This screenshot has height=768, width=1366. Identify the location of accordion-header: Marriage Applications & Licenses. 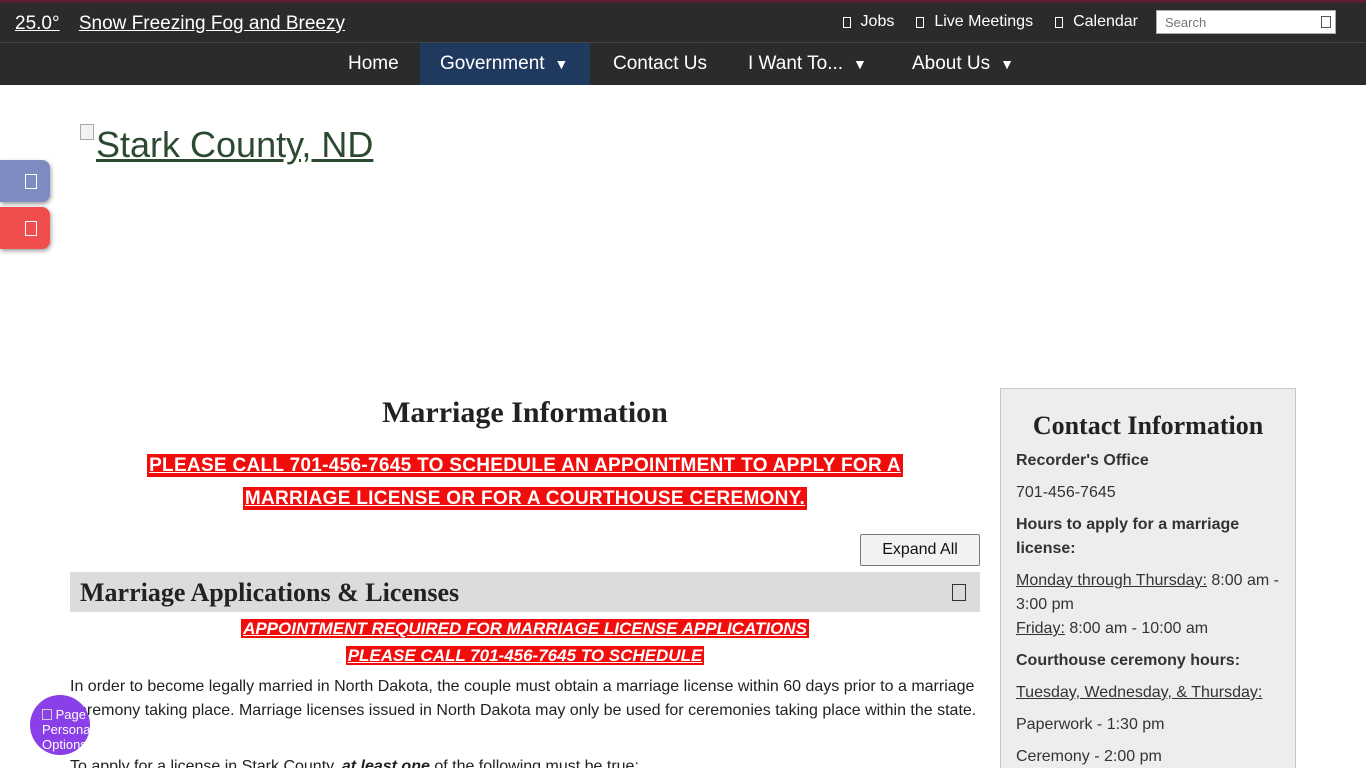
(525, 592).